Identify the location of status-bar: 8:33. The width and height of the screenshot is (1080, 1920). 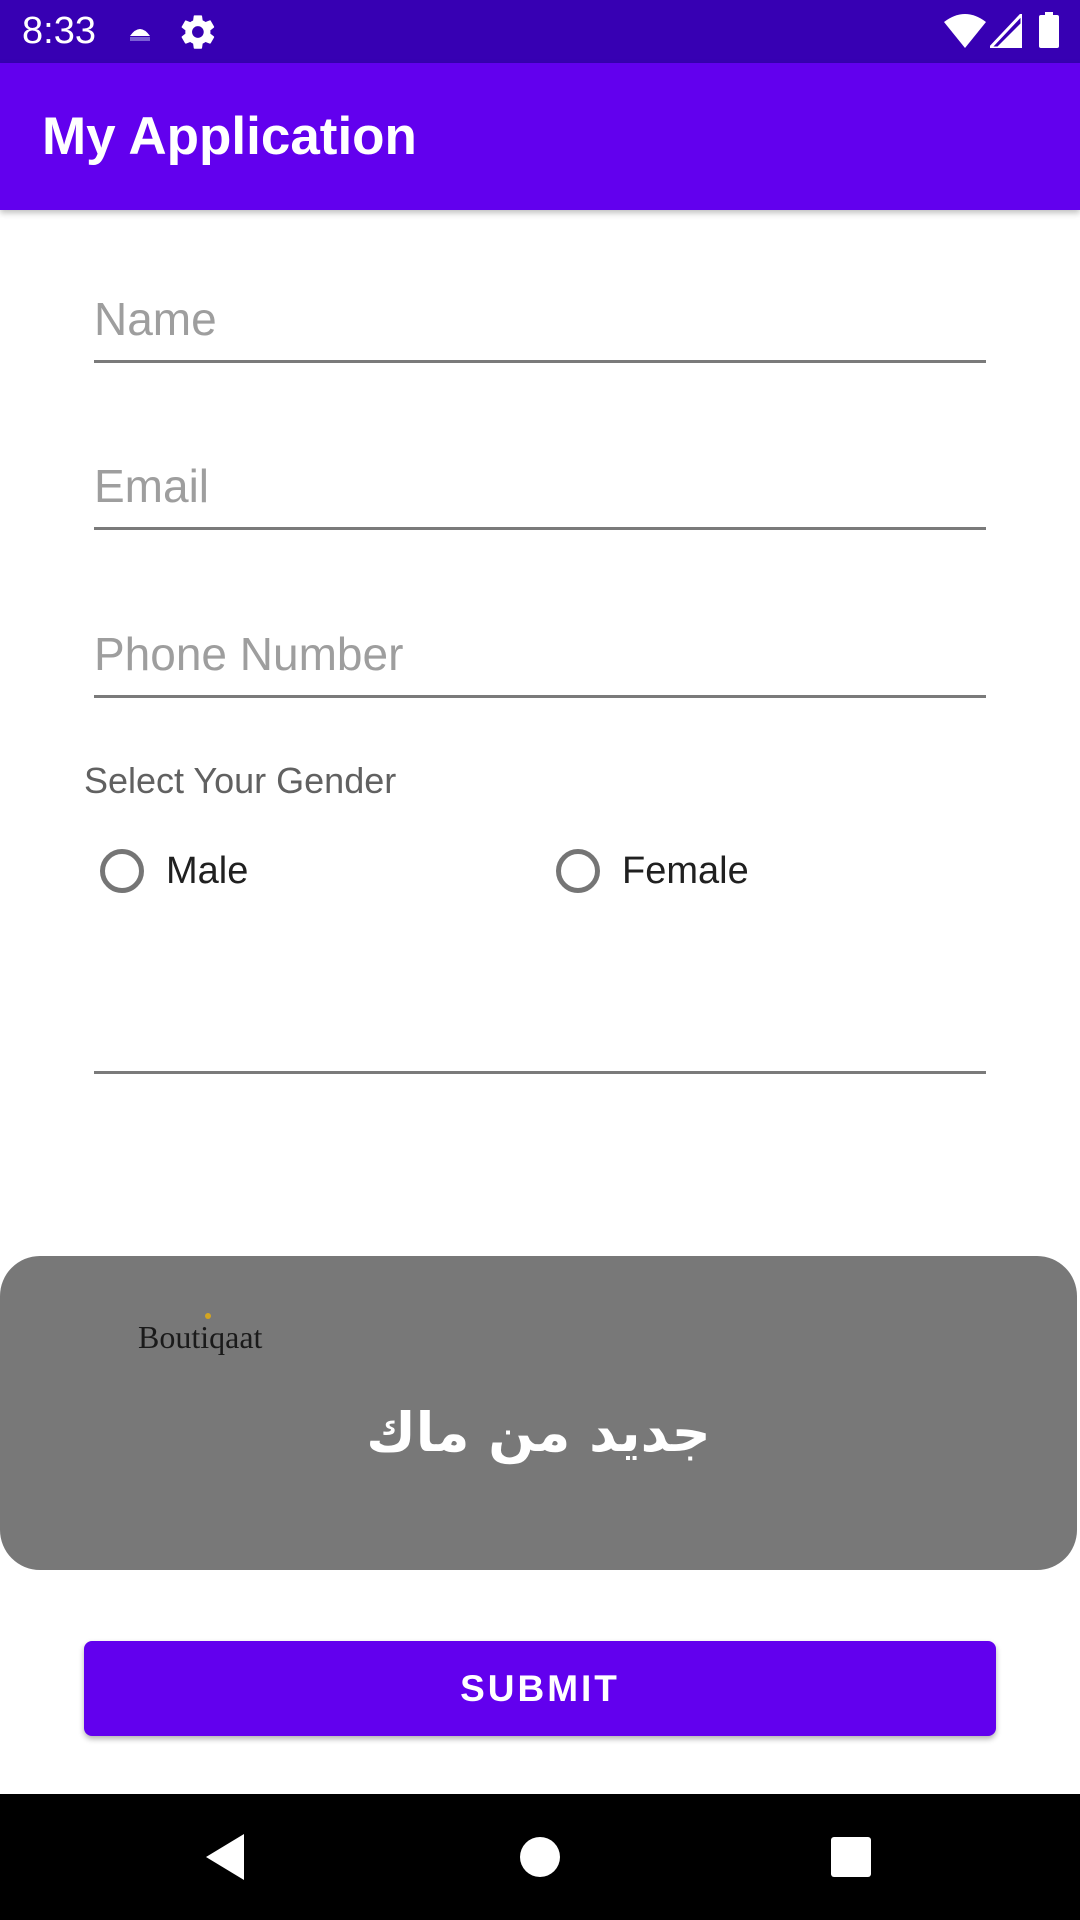
(540, 31).